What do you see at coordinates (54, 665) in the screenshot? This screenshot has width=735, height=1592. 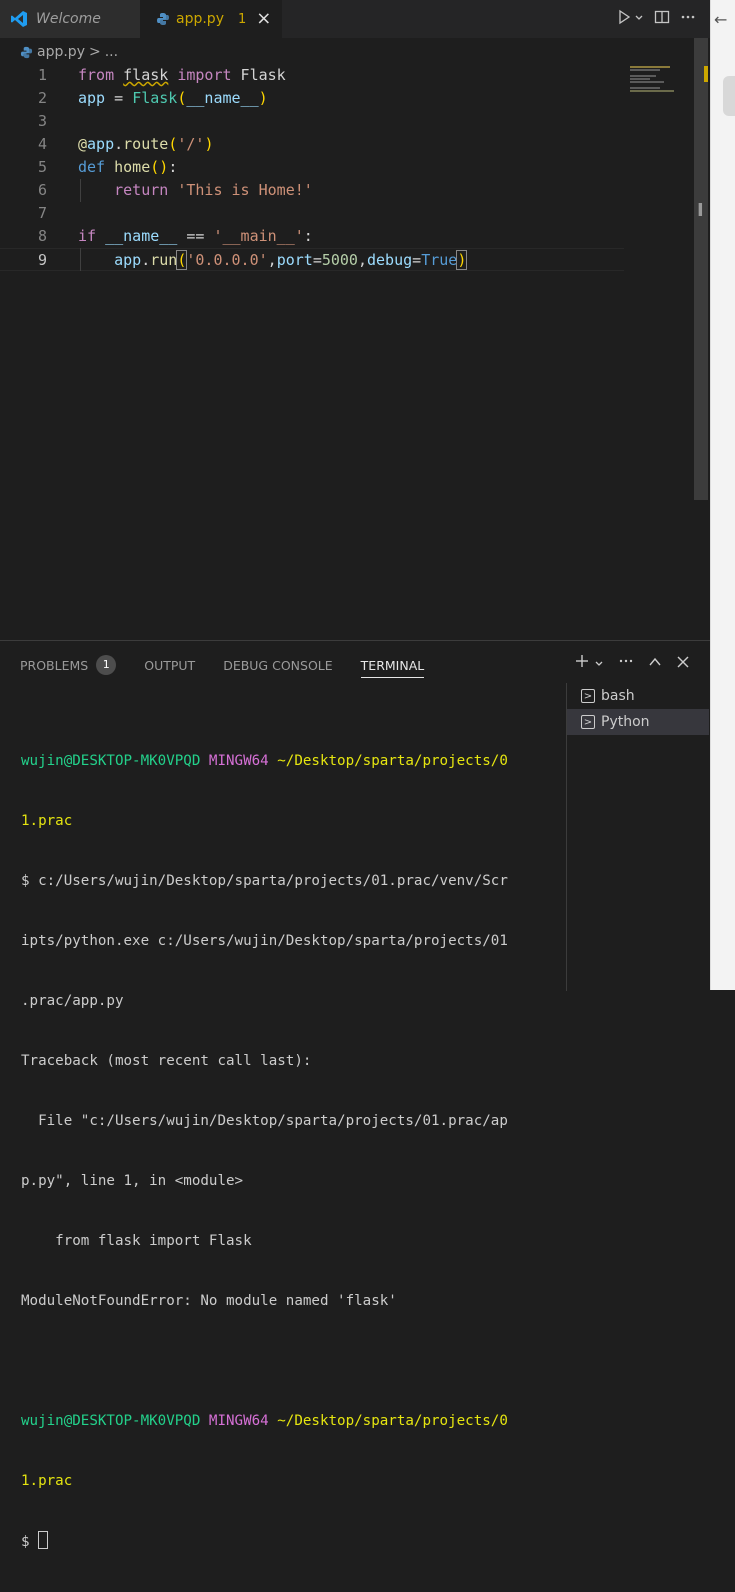 I see `tab-problems-label: PROBLEMS` at bounding box center [54, 665].